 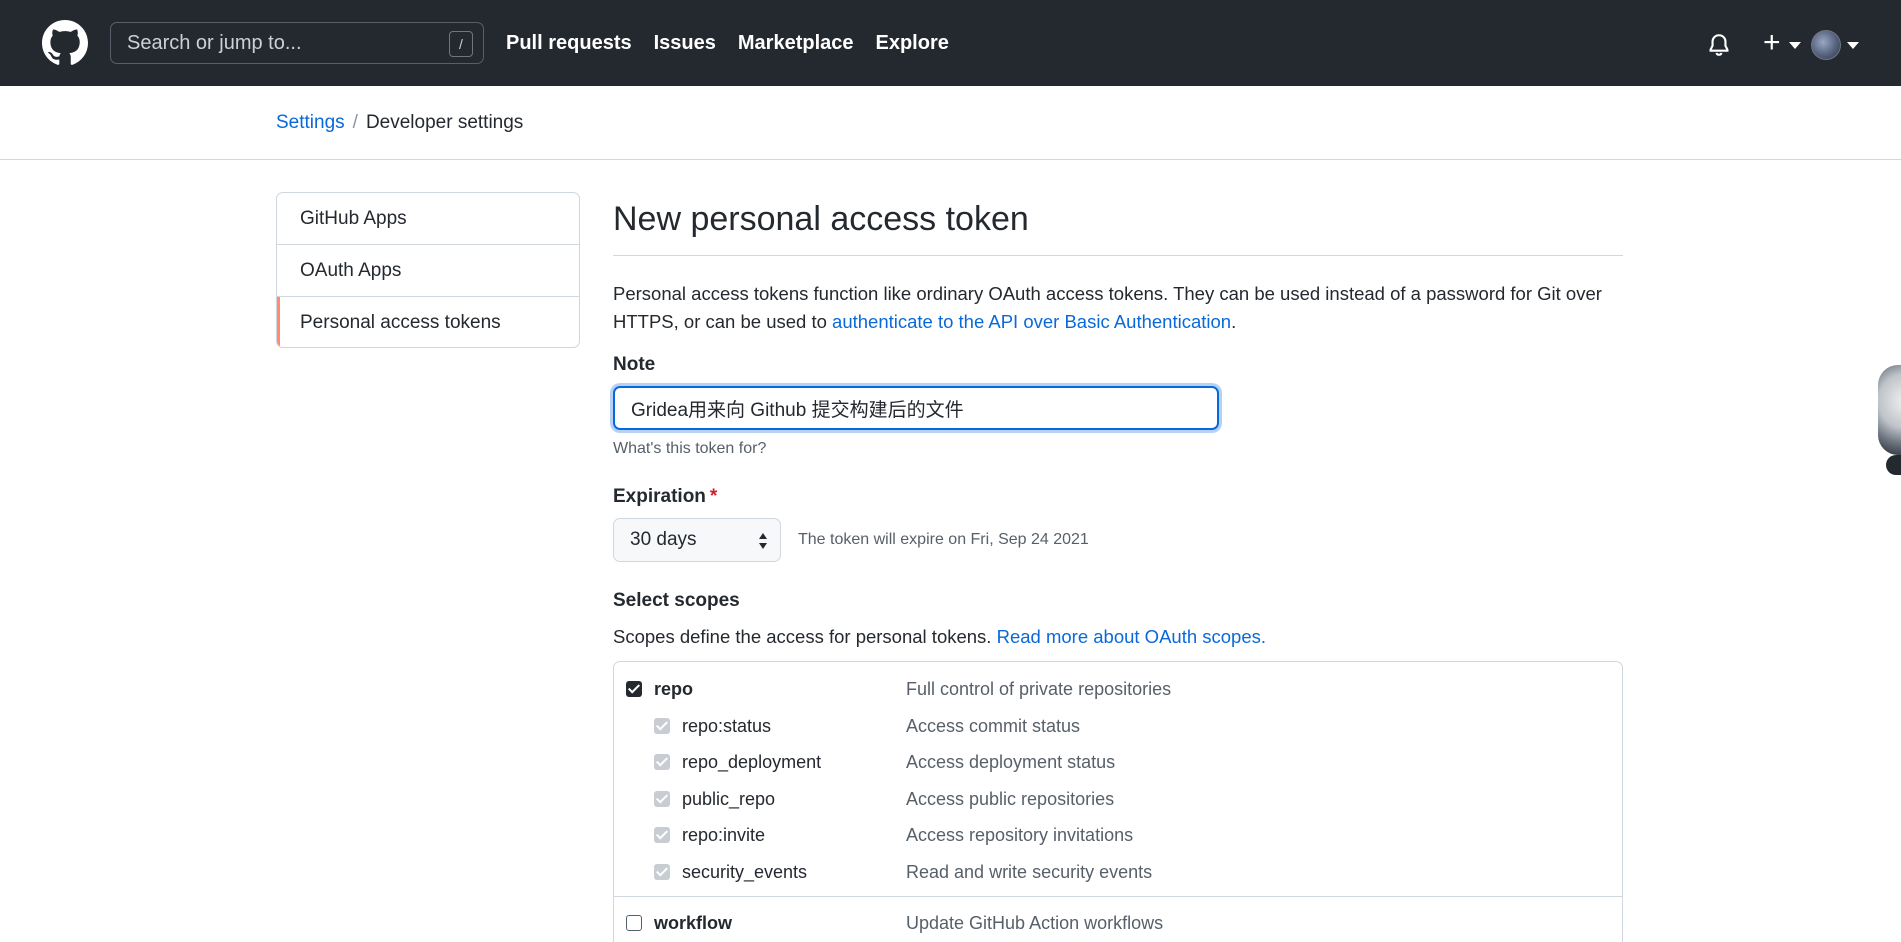 I want to click on select-scopes-label: Select scopes, so click(x=676, y=600).